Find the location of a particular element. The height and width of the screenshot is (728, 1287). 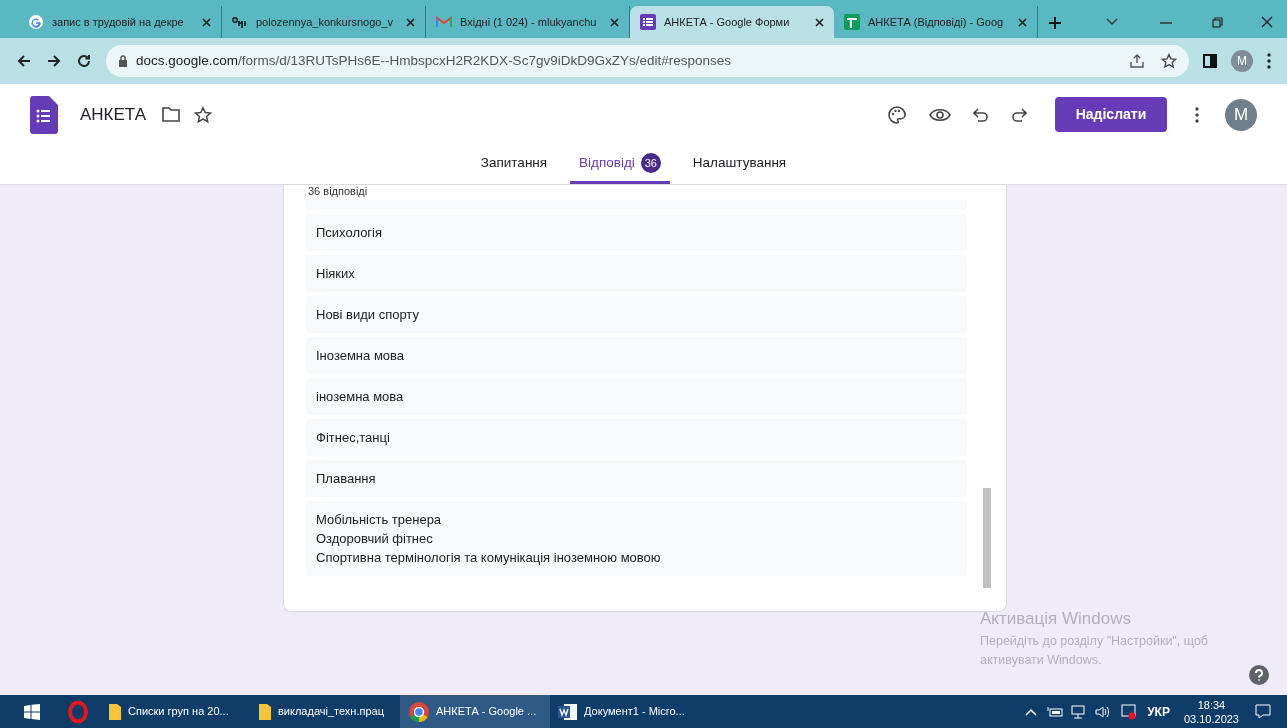

answer-text: Ніяких is located at coordinates (336, 274).